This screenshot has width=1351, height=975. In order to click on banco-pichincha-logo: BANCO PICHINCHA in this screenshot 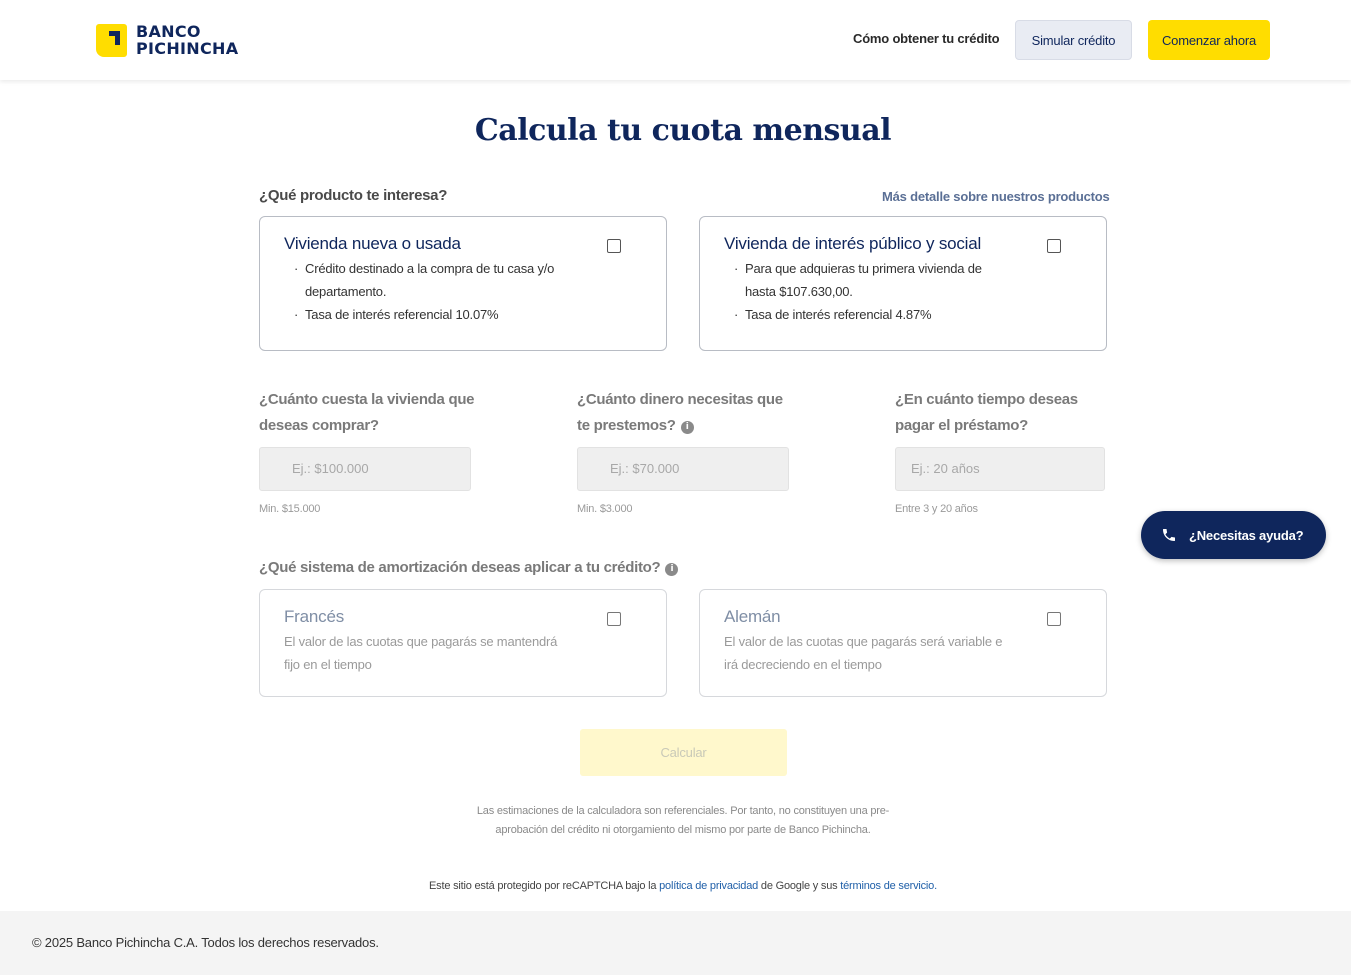, I will do `click(167, 40)`.